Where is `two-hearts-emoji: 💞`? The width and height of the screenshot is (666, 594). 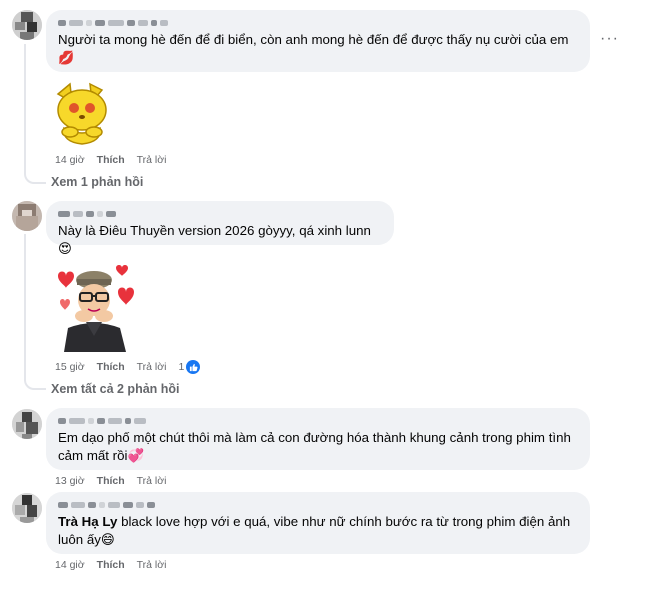 two-hearts-emoji: 💞 is located at coordinates (136, 455).